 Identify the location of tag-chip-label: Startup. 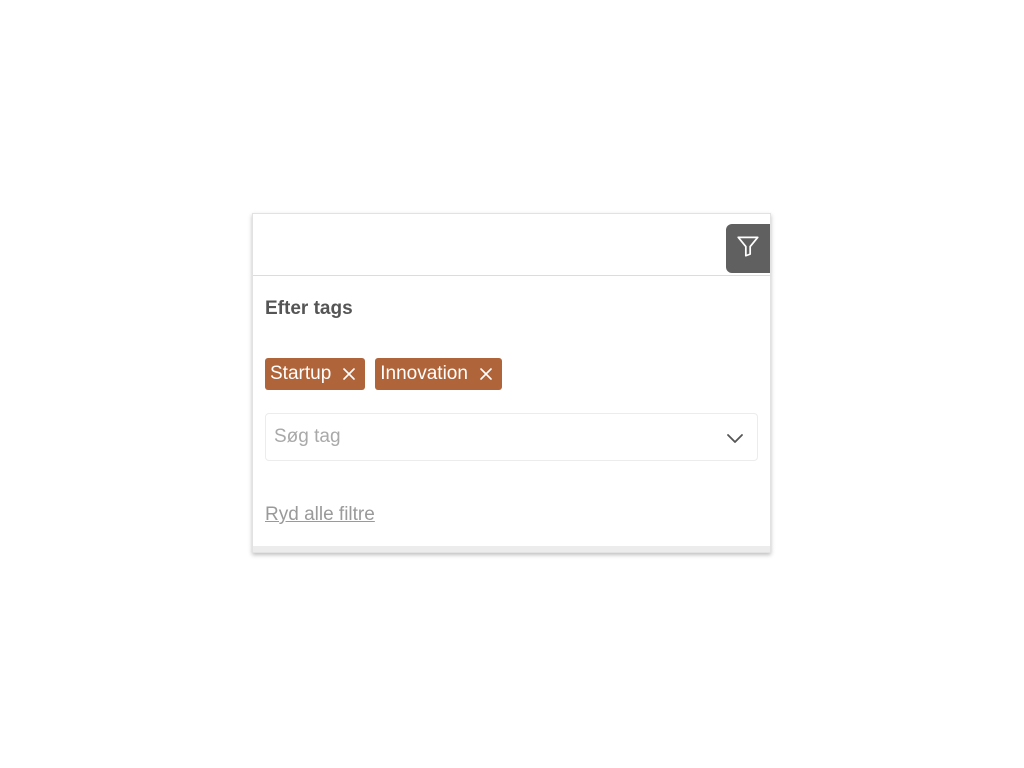
(301, 373).